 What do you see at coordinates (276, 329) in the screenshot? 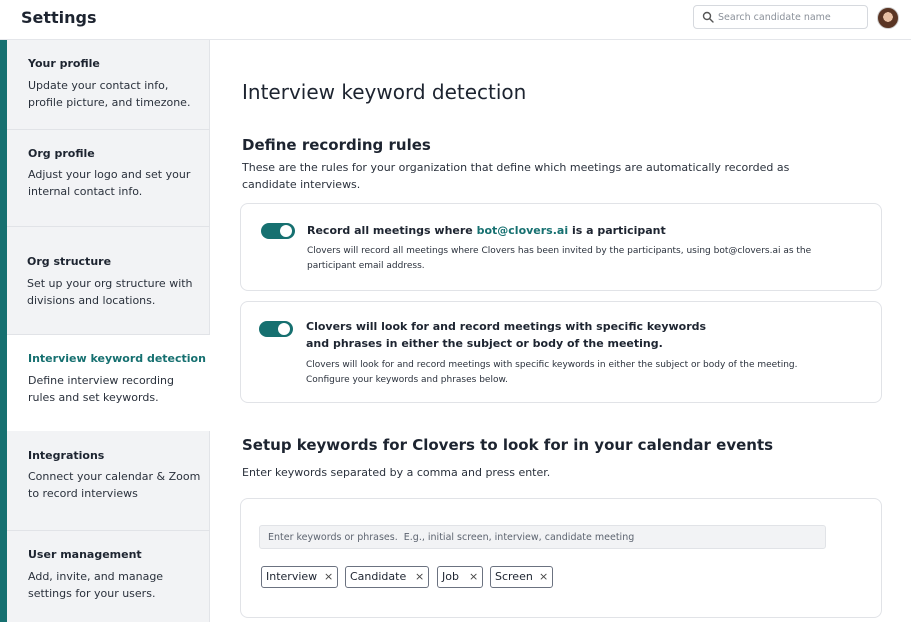
I see `rule-toggle-keywords` at bounding box center [276, 329].